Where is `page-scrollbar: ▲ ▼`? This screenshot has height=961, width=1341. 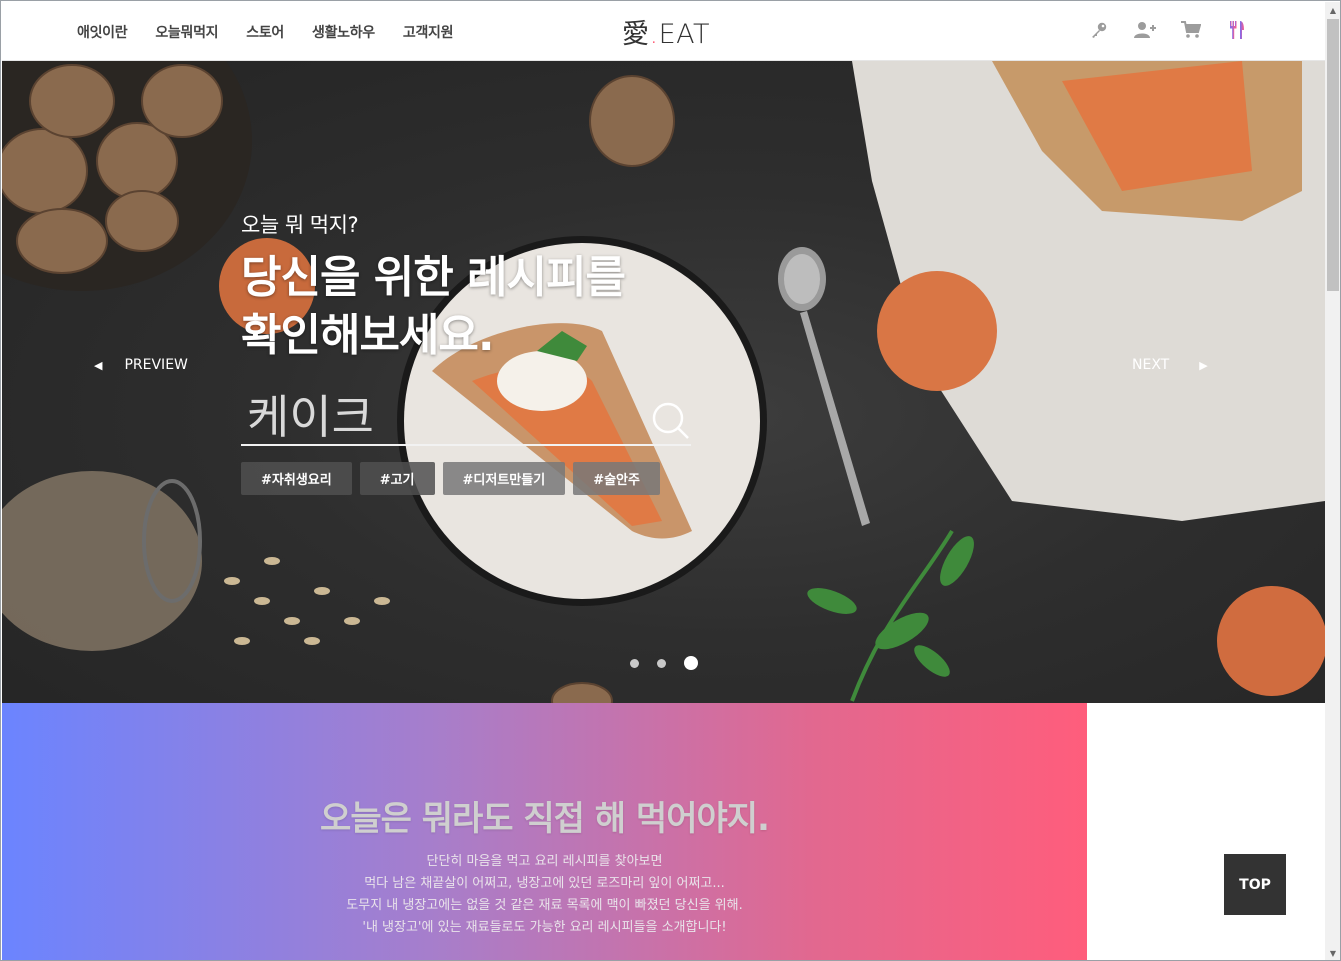
page-scrollbar: ▲ ▼ is located at coordinates (1332, 481).